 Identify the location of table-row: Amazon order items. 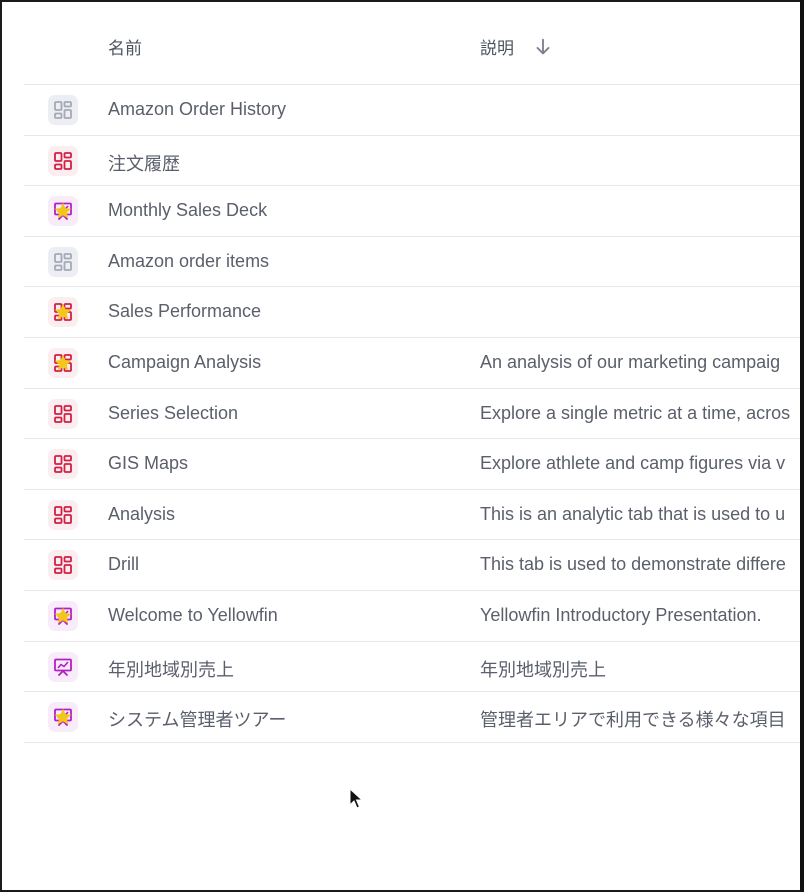
(414, 262).